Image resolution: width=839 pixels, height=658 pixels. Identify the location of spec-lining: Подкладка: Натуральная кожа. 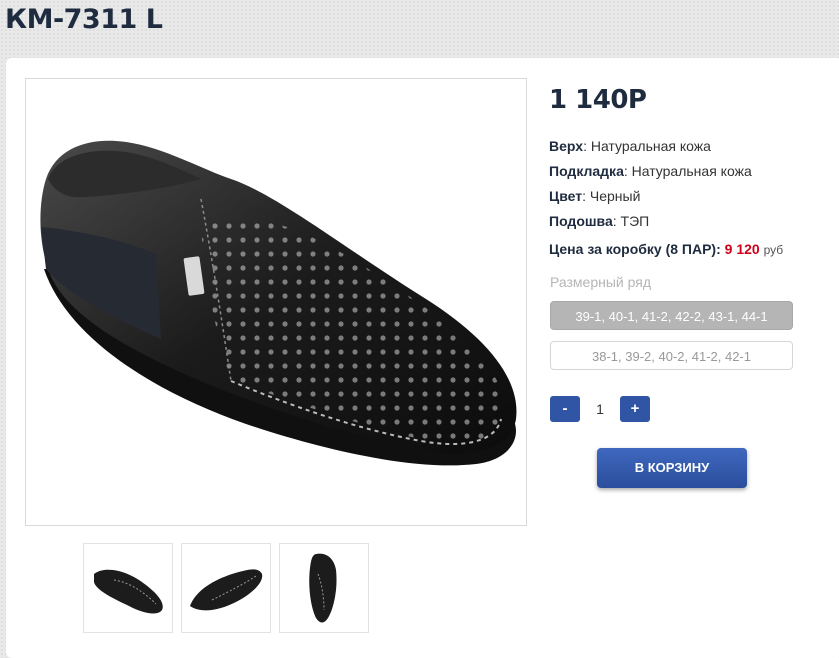
(650, 171).